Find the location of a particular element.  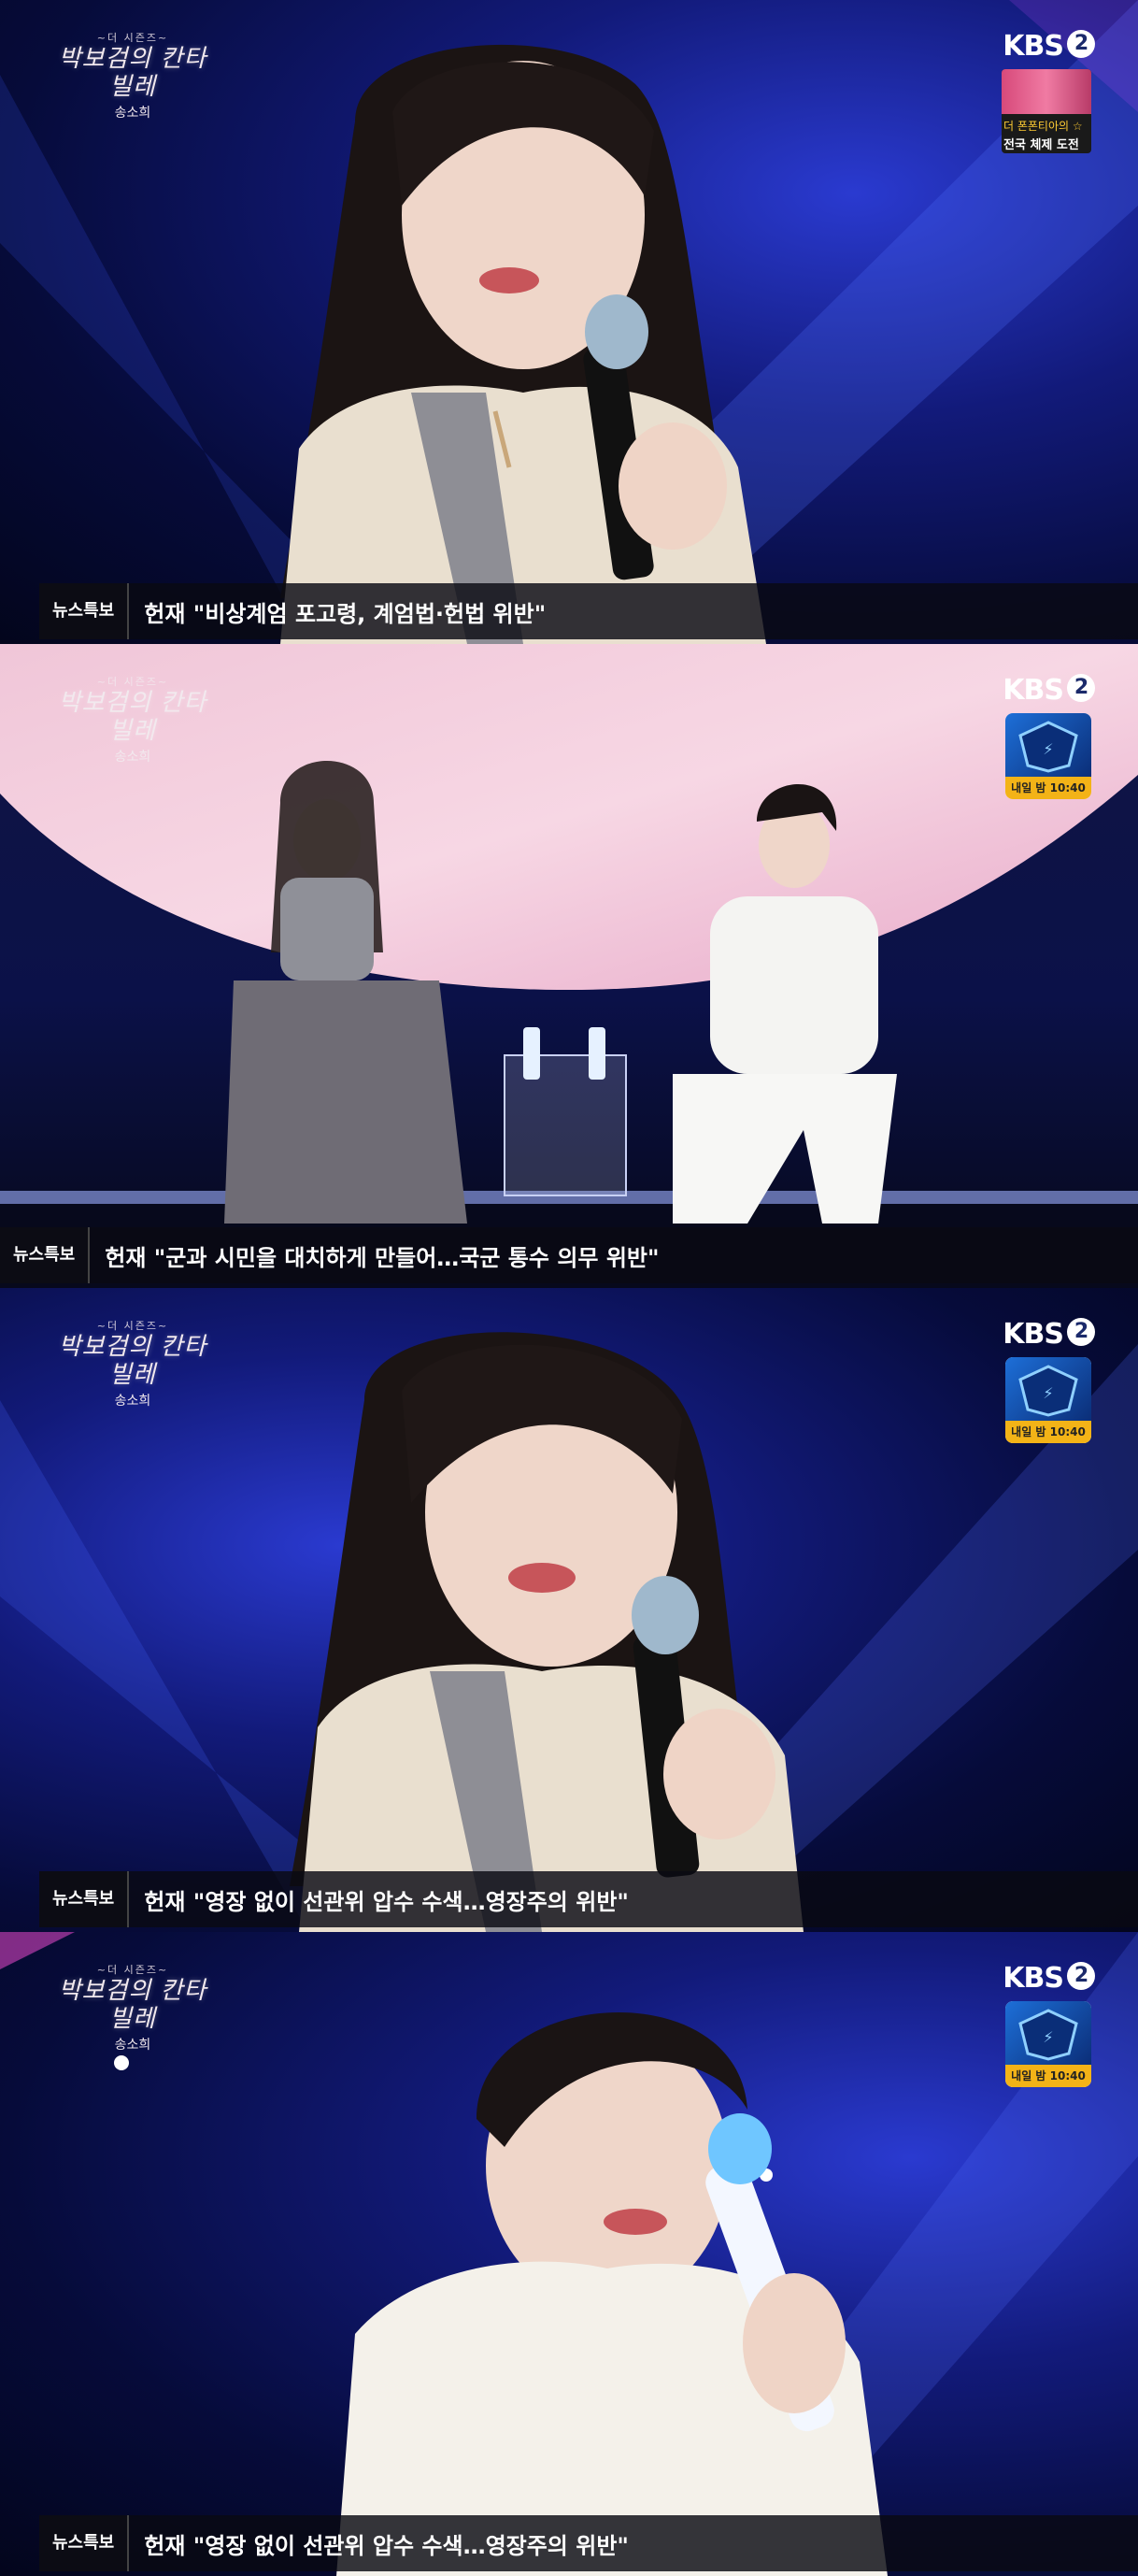

promo-line-1: 더 폰폰티아의 ☆ is located at coordinates (1043, 127).